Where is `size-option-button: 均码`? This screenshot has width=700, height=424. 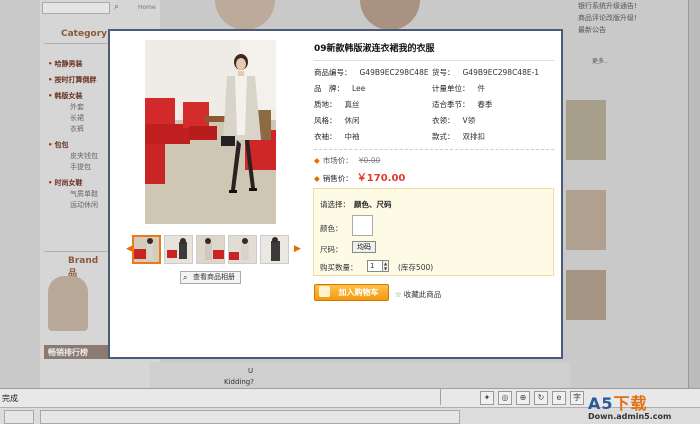
size-option-button: 均码 is located at coordinates (364, 247).